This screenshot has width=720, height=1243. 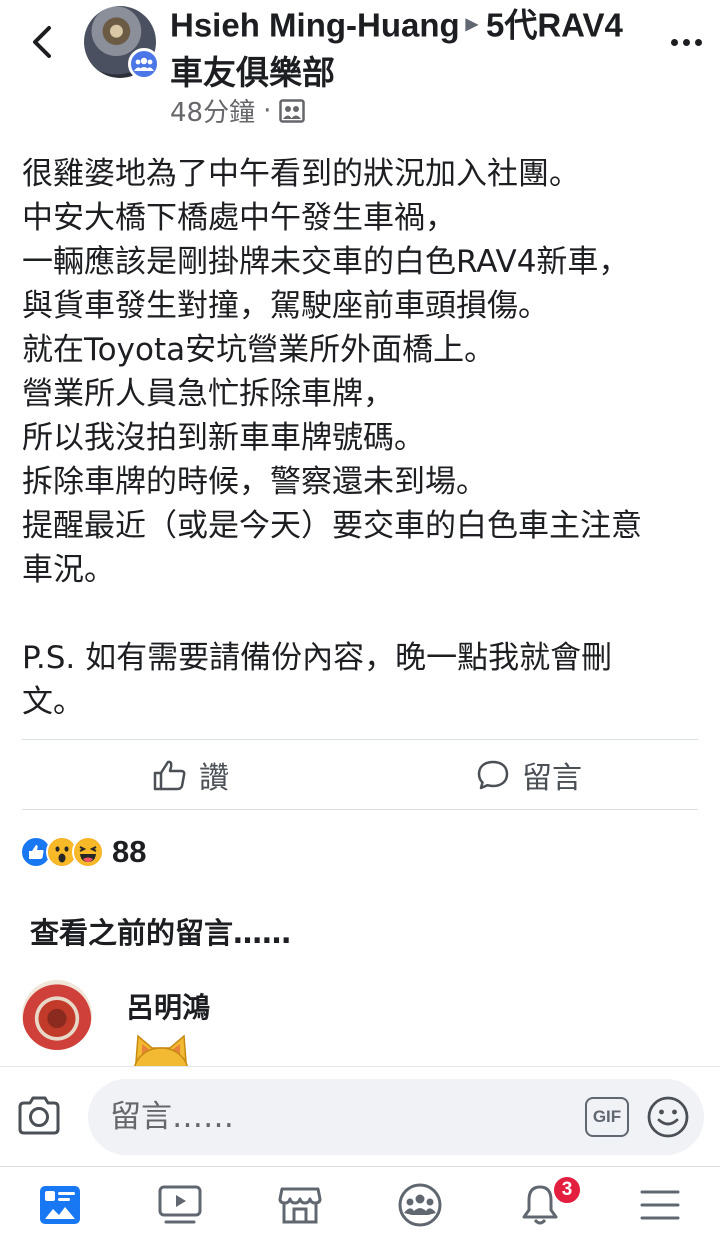 I want to click on smiley-icon, so click(x=668, y=1117).